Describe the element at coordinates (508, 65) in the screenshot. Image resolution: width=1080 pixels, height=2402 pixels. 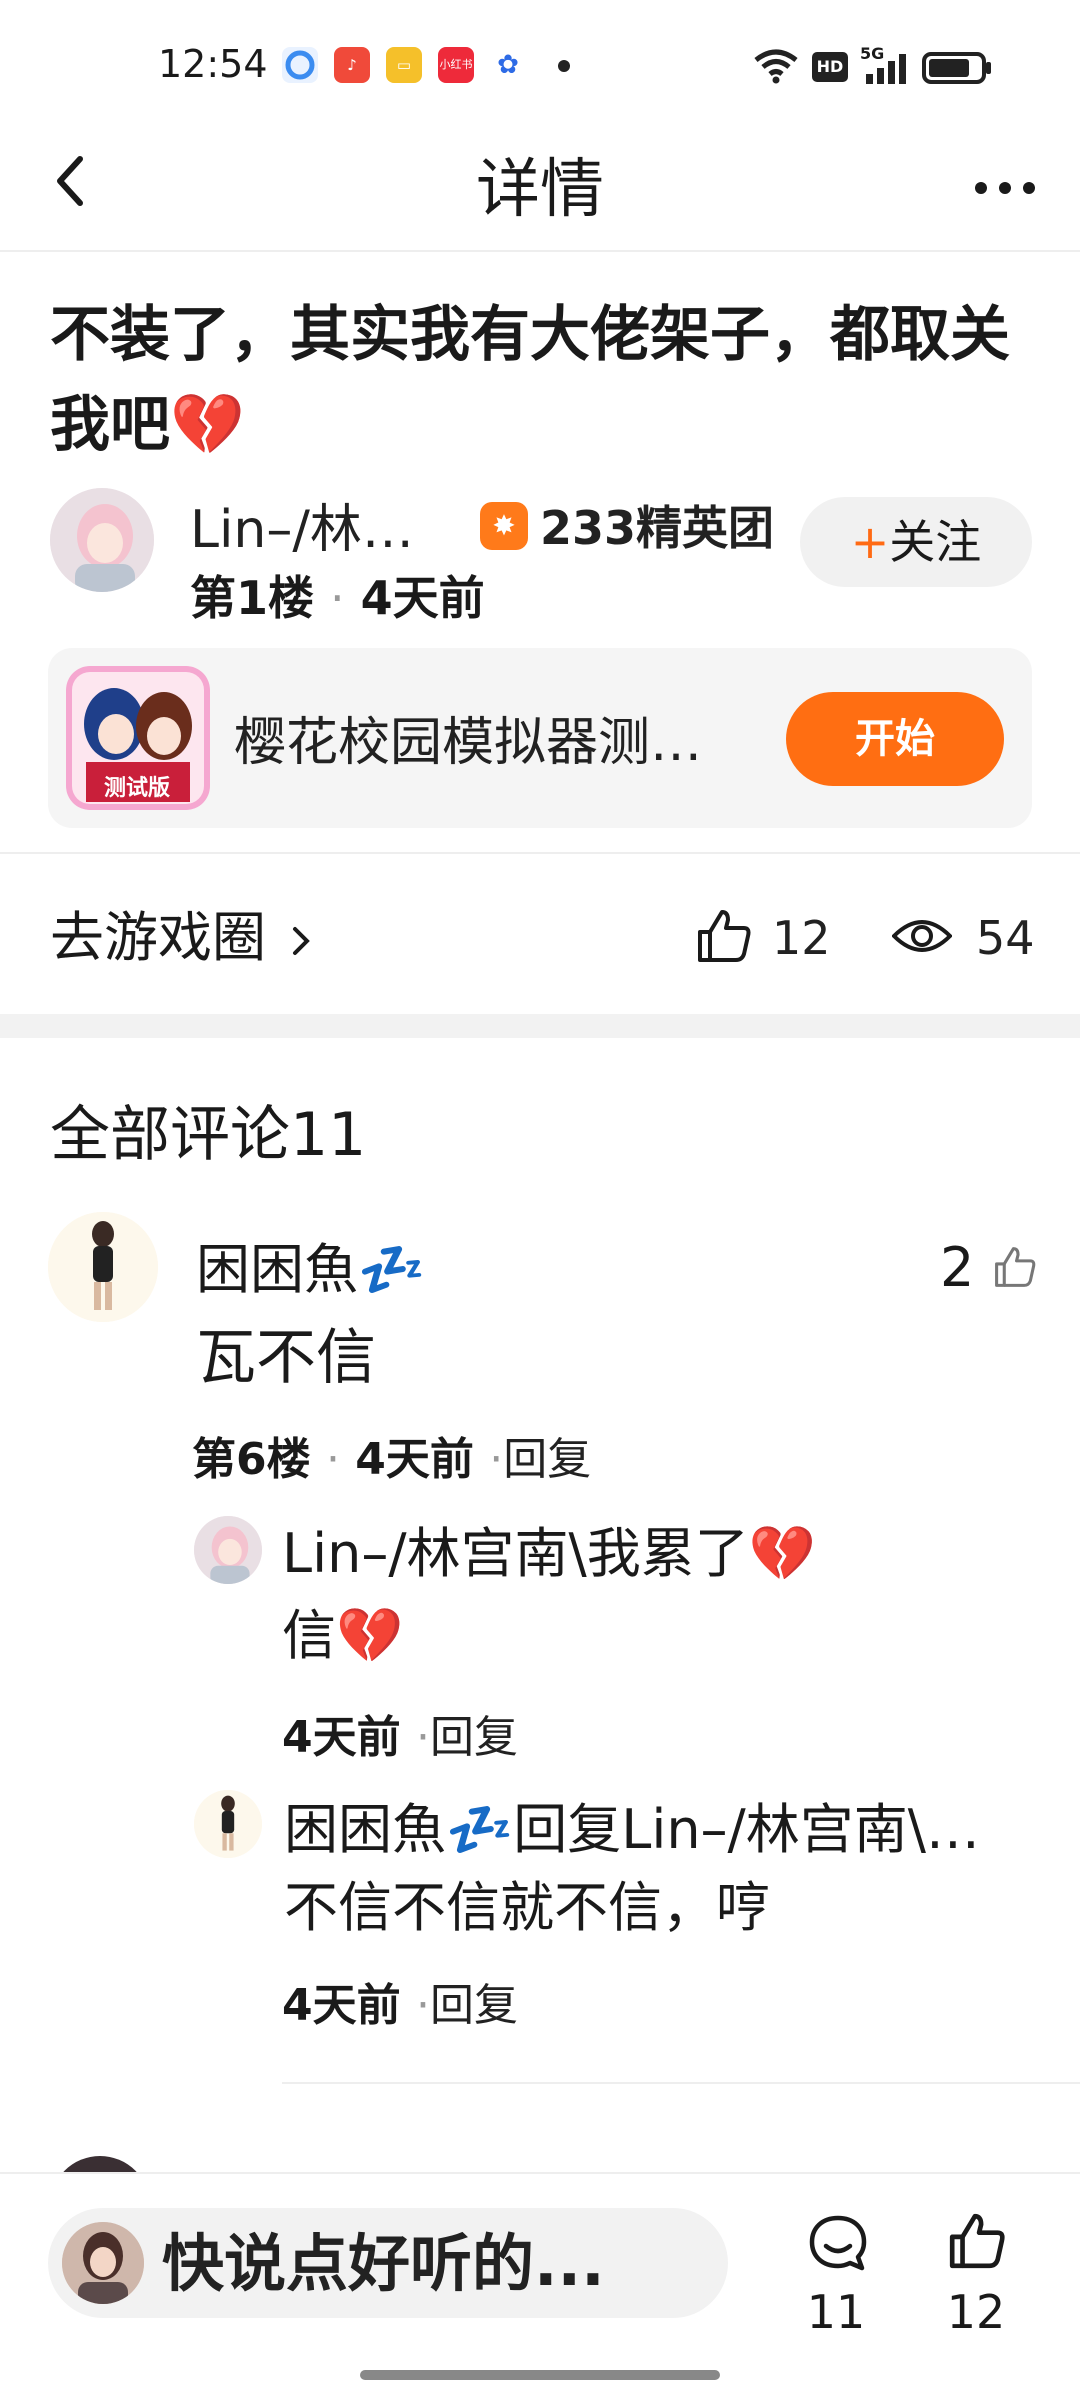
I see `baidu-icon: ✿` at that location.